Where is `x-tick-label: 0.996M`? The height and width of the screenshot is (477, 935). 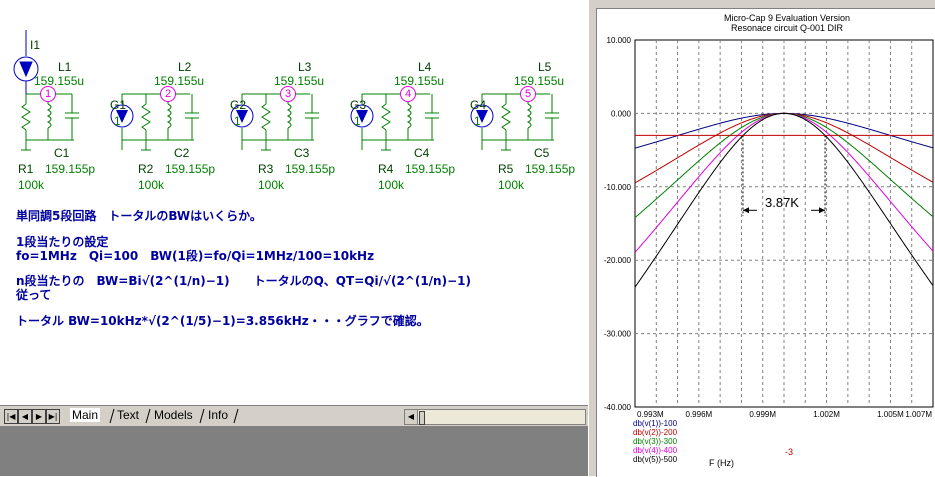 x-tick-label: 0.996M is located at coordinates (699, 414).